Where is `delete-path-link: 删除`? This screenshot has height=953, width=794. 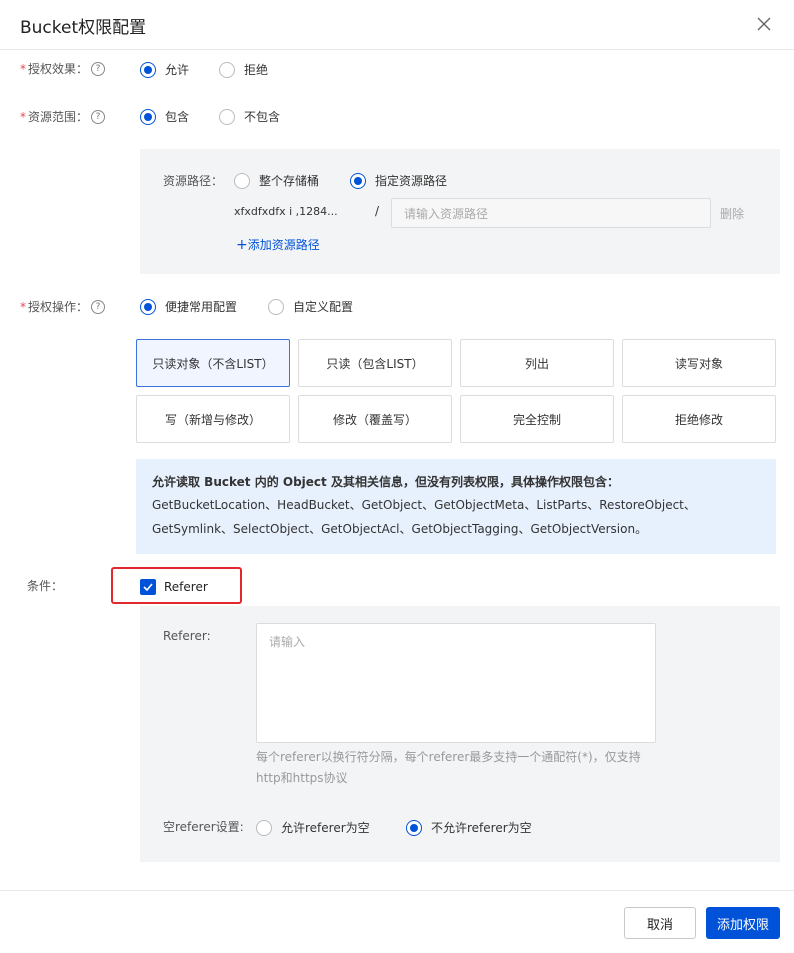
delete-path-link: 删除 is located at coordinates (732, 213).